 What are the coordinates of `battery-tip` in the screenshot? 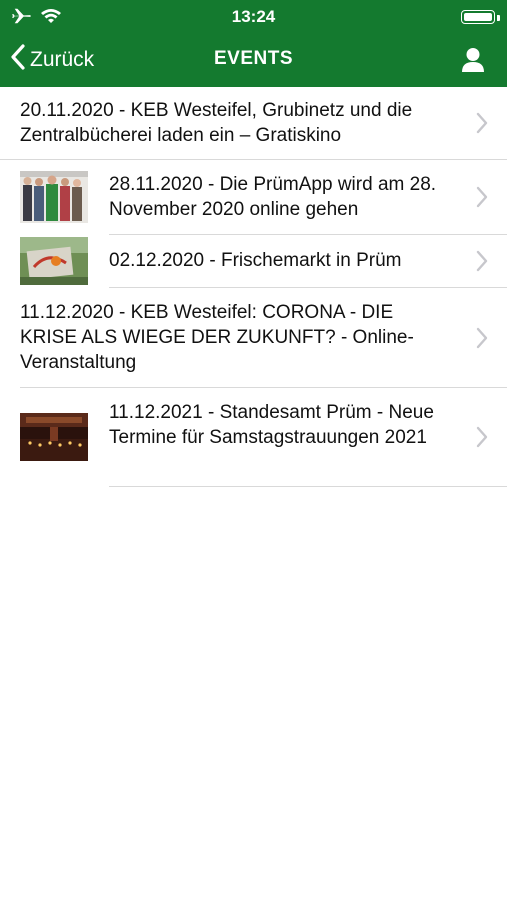 It's located at (498, 18).